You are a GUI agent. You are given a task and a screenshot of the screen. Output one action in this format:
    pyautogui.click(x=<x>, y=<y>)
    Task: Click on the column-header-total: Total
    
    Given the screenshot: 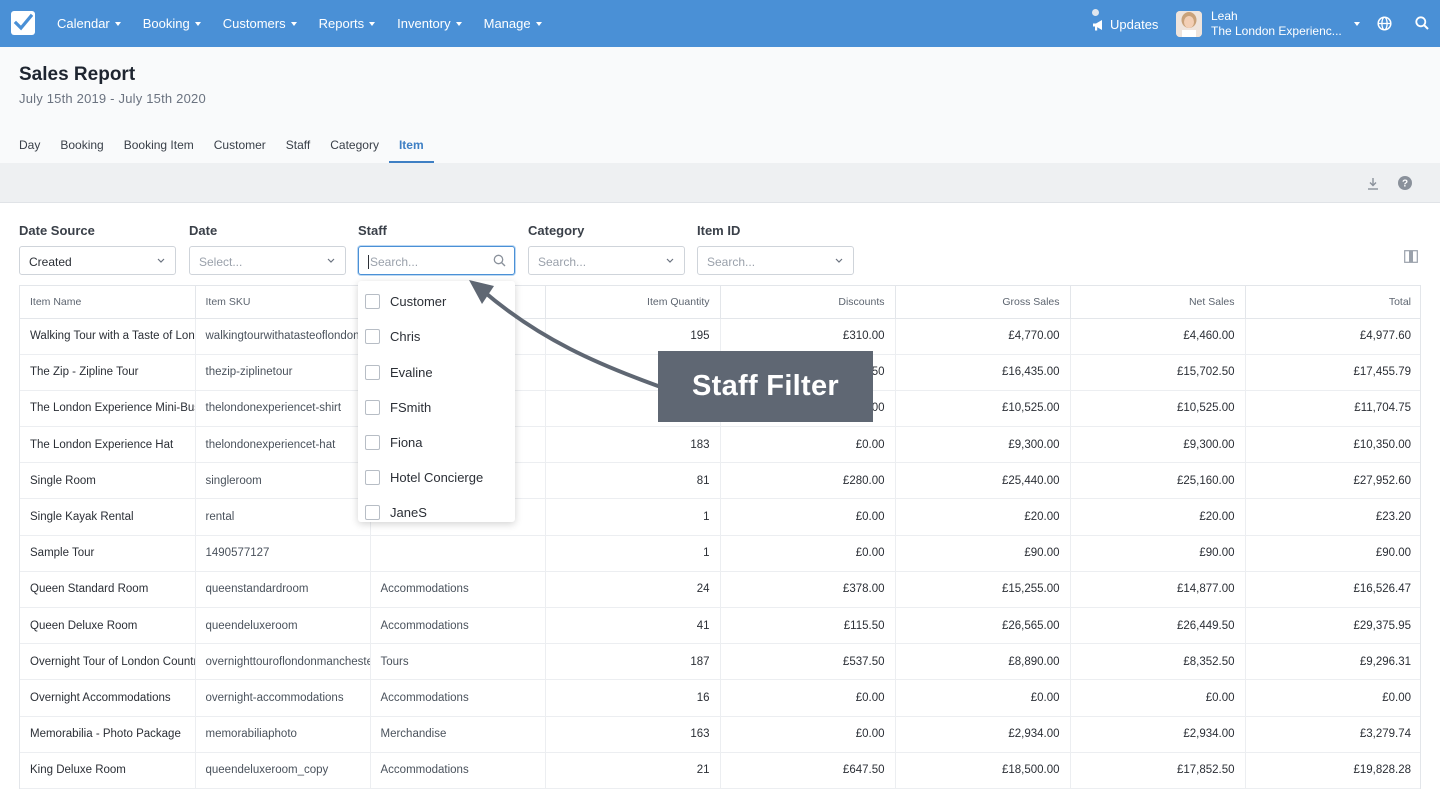 What is the action you would take?
    pyautogui.click(x=1332, y=302)
    